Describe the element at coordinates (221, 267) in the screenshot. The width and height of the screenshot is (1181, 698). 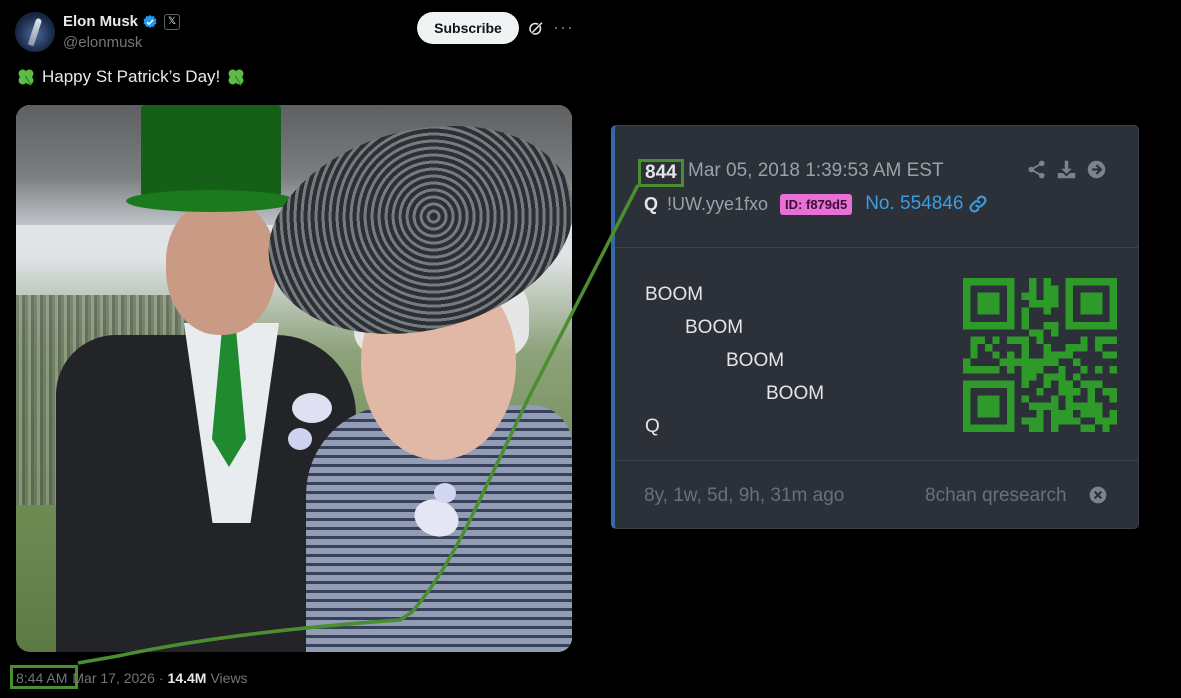
I see `man-face` at that location.